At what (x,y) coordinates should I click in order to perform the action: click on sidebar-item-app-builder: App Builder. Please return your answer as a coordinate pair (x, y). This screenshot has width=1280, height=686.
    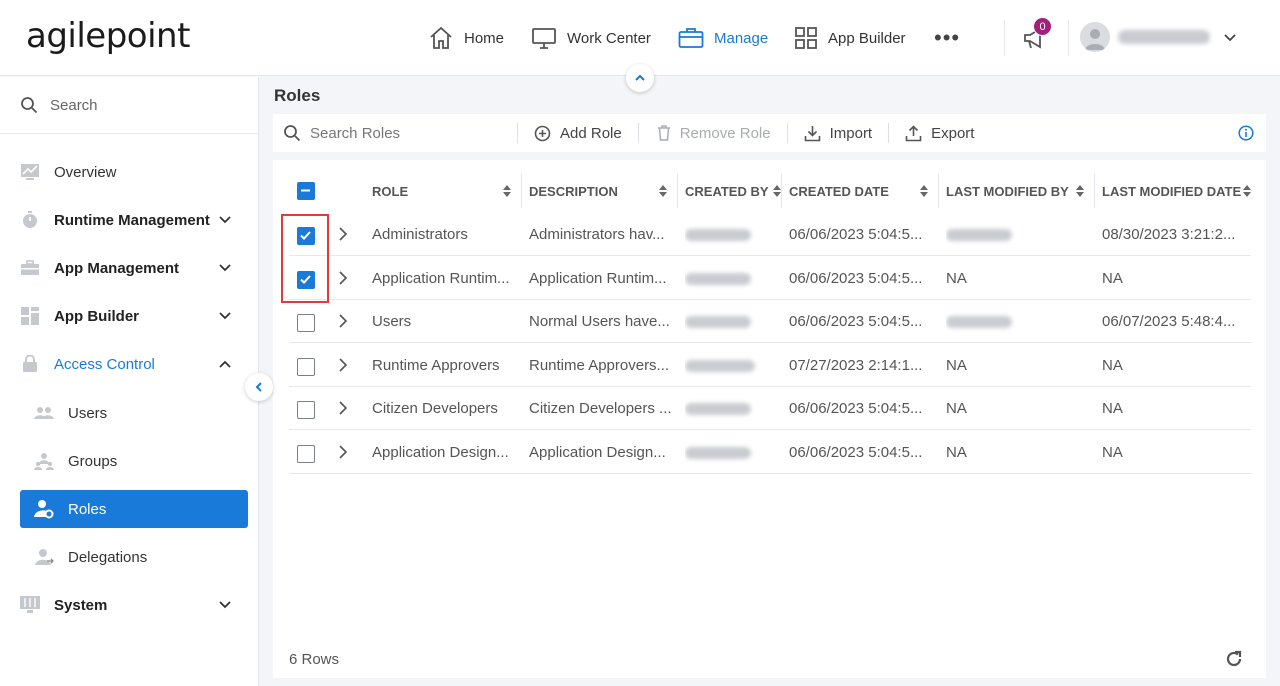
    Looking at the image, I should click on (134, 316).